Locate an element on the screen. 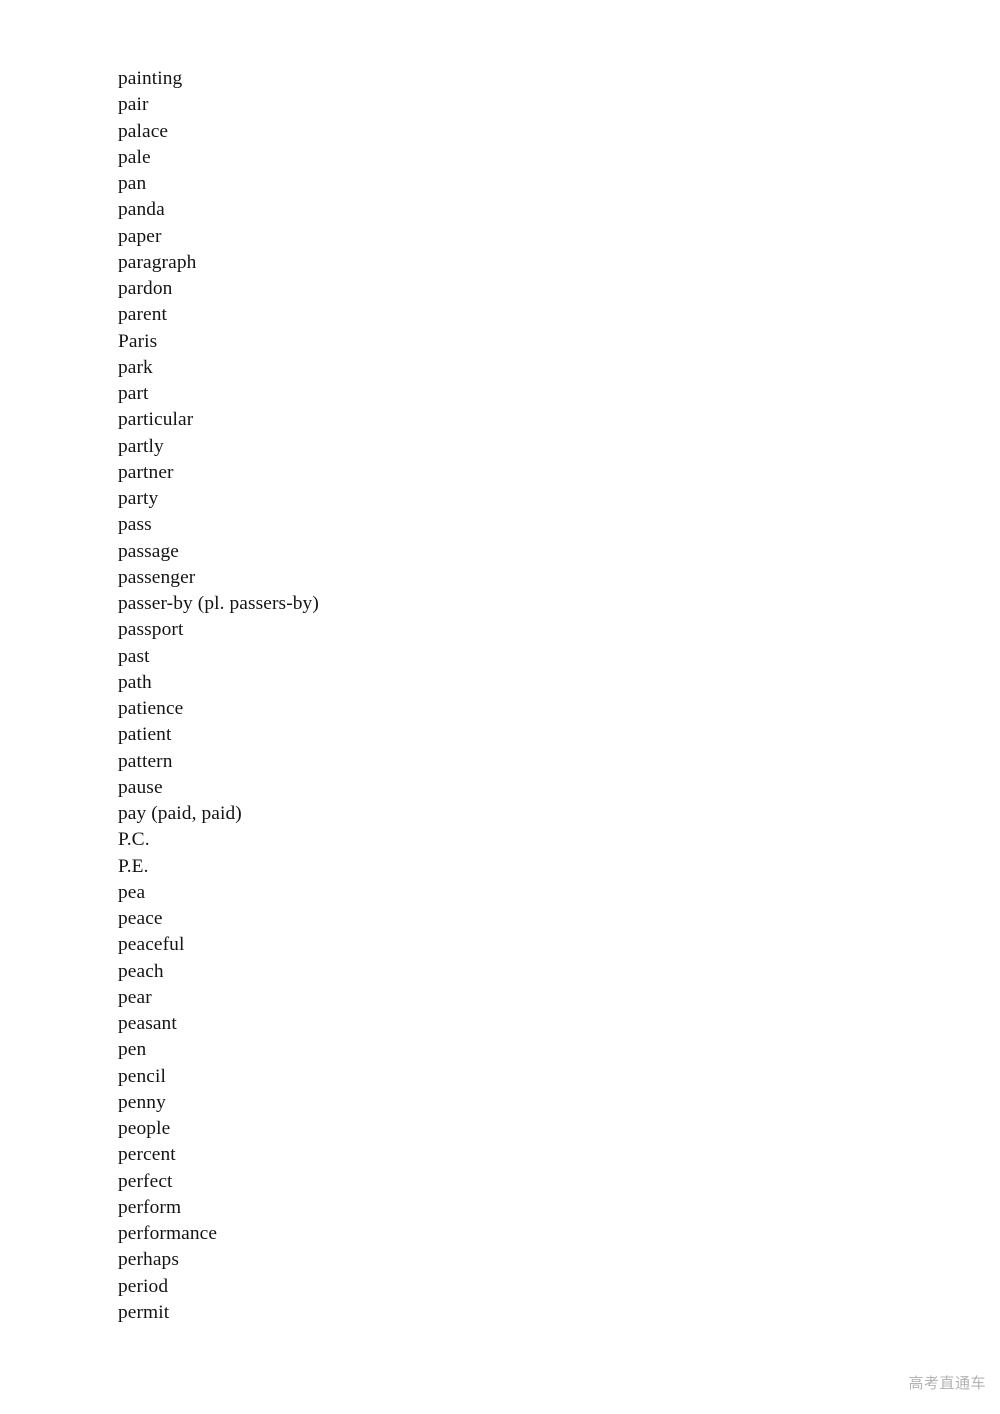 This screenshot has height=1414, width=1000. word-list-item: paper is located at coordinates (140, 236).